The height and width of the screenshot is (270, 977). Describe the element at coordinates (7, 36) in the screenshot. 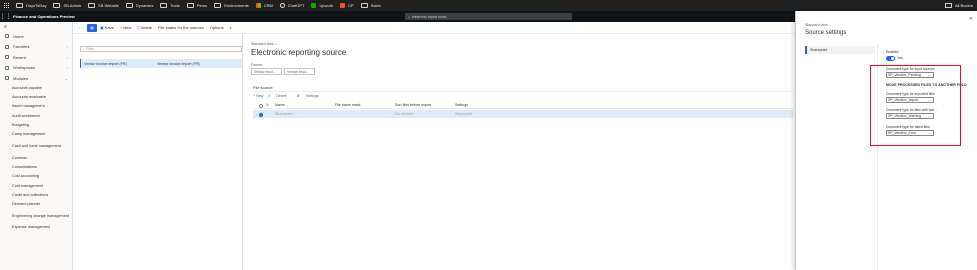

I see `home-icon` at that location.